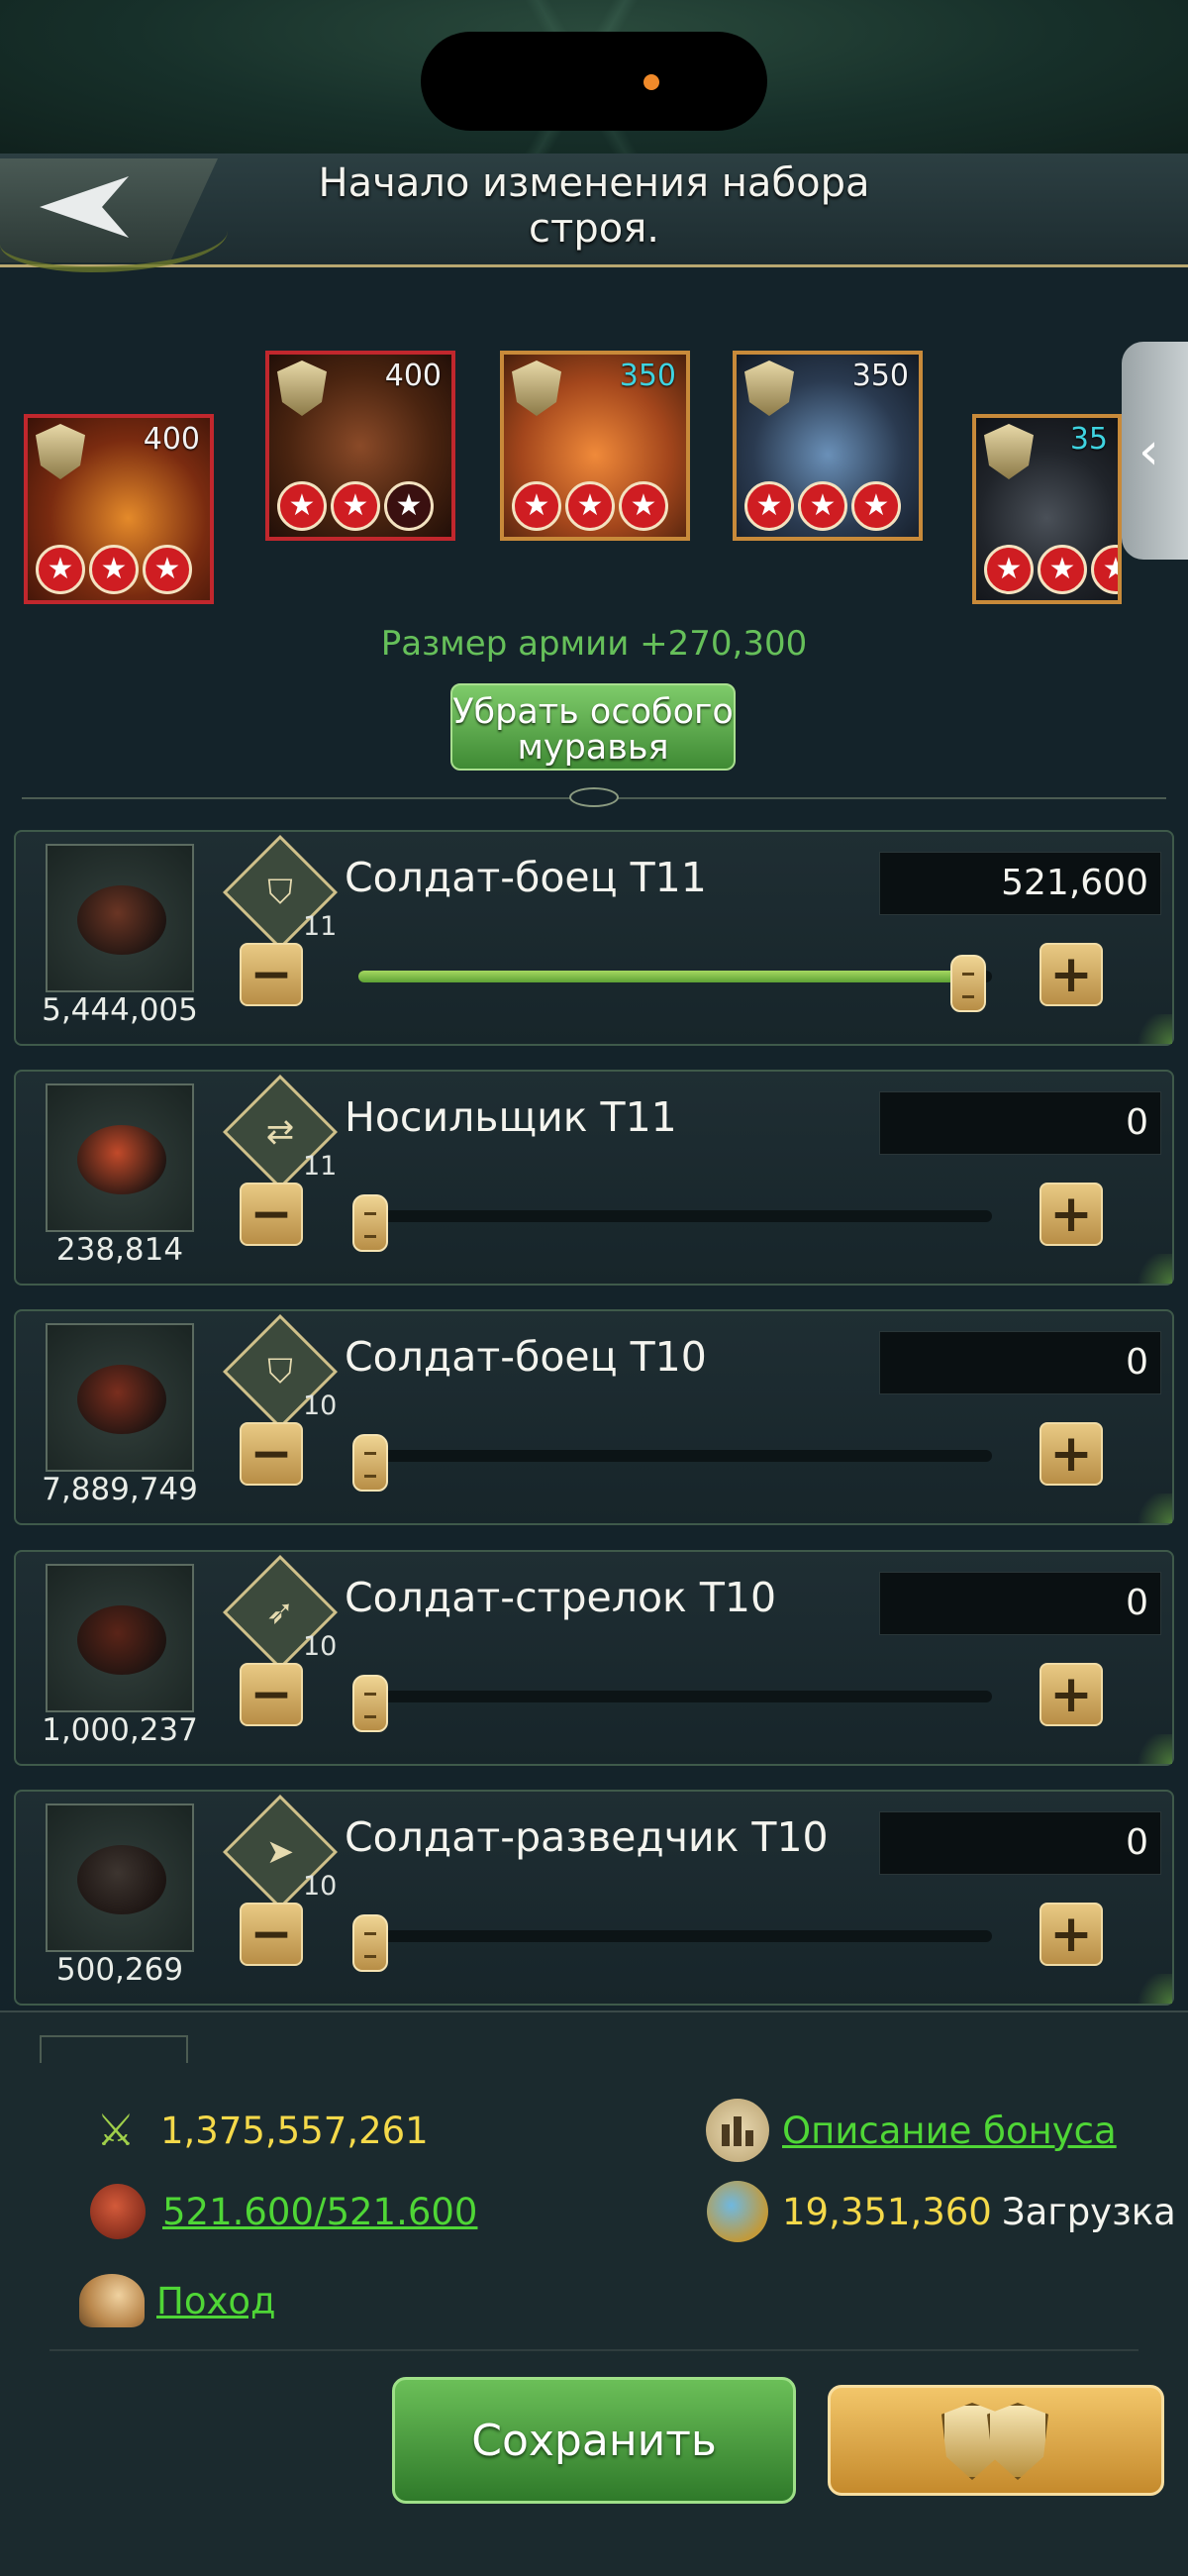  I want to click on load-stat: 19,351,360 Загрузка, so click(941, 2211).